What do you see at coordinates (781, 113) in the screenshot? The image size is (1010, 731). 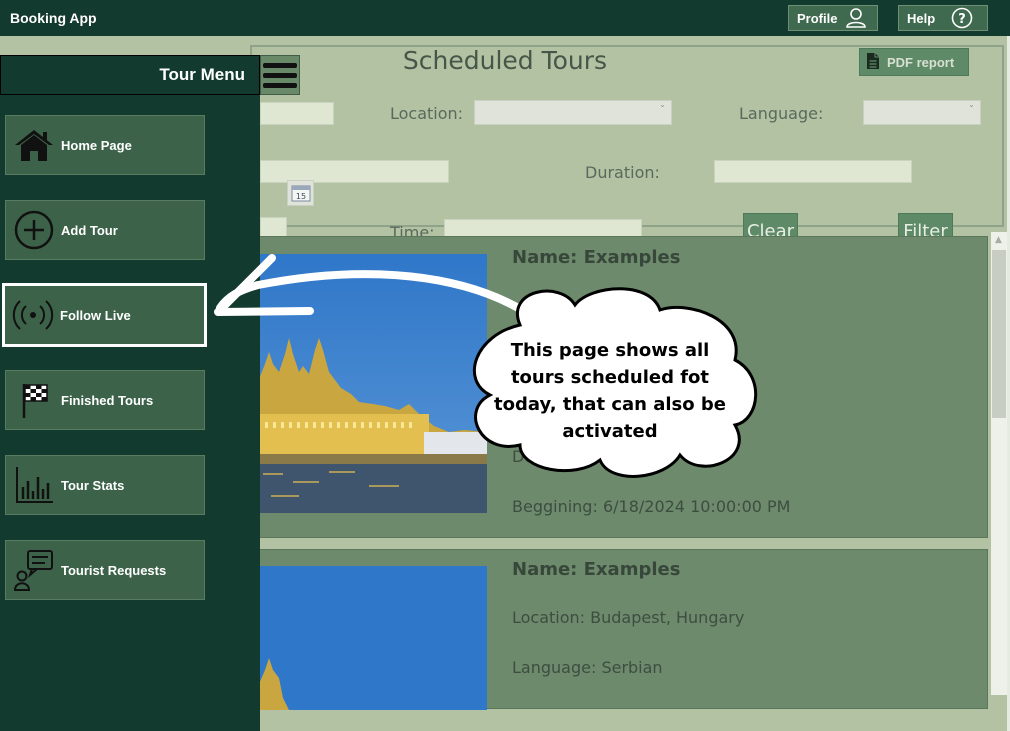 I see `language-label: Language:` at bounding box center [781, 113].